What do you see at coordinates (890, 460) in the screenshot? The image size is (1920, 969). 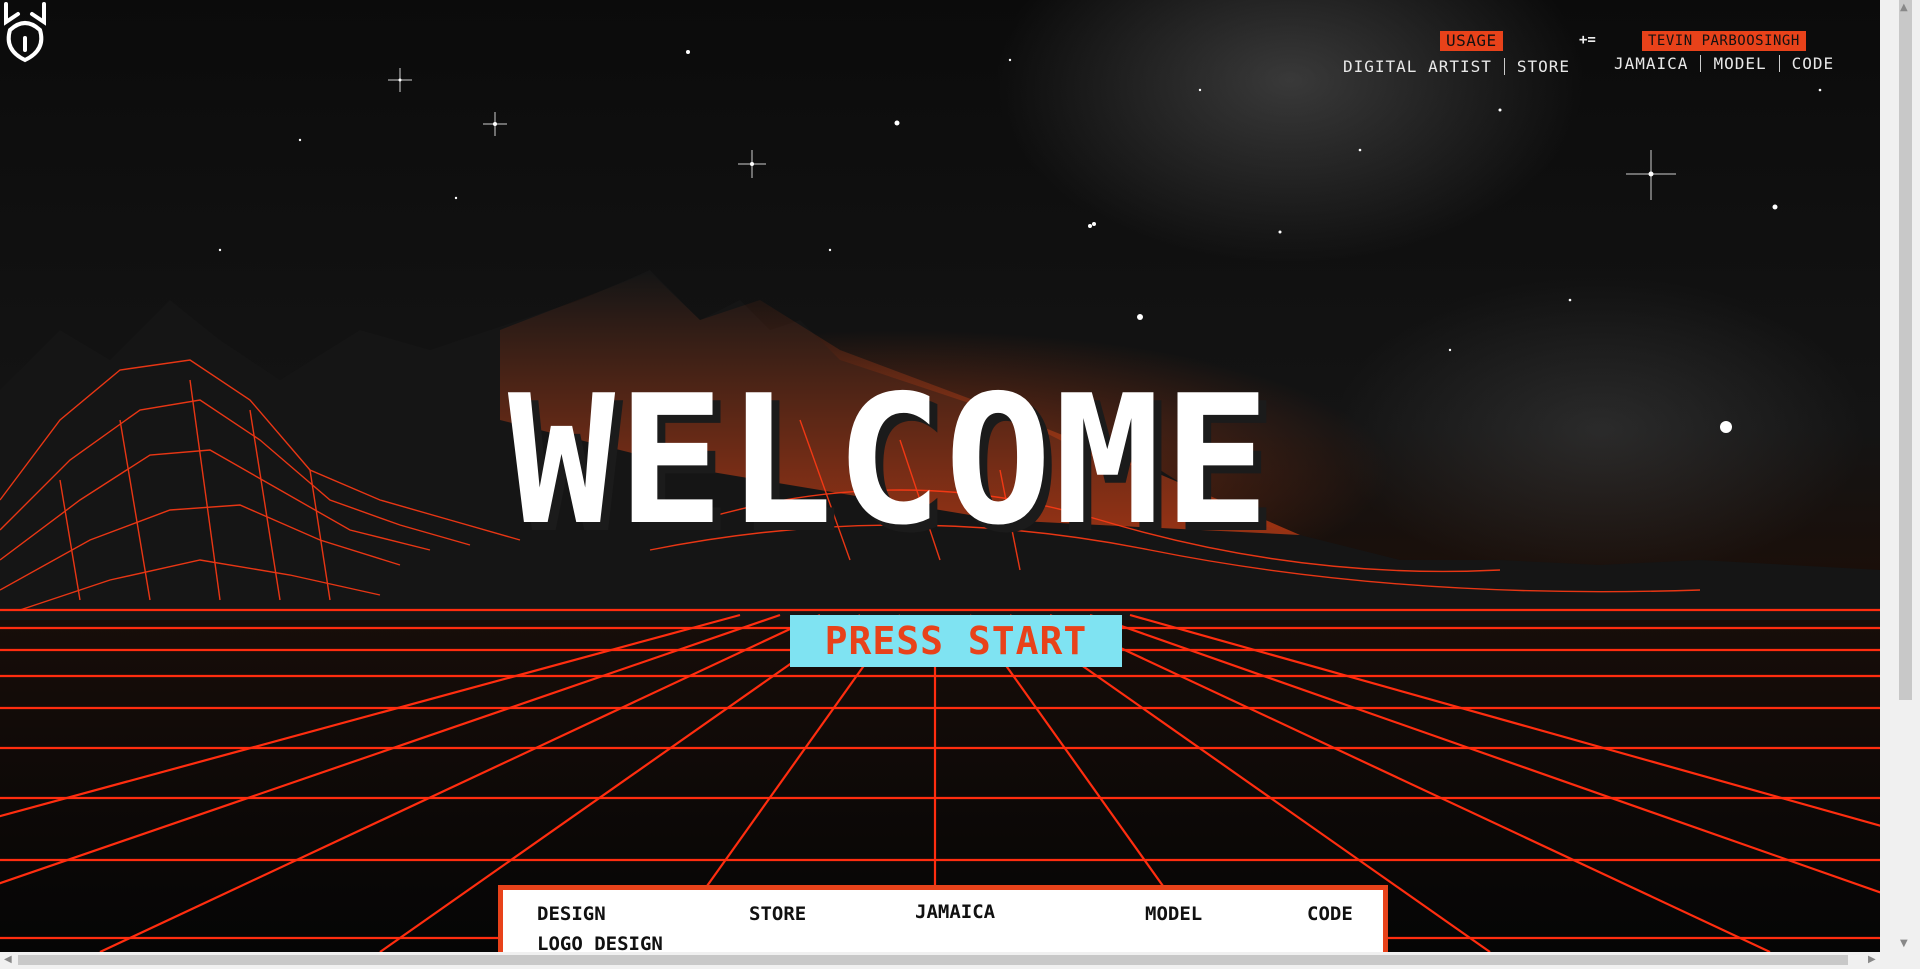 I see `welcome-title: WELCOME` at bounding box center [890, 460].